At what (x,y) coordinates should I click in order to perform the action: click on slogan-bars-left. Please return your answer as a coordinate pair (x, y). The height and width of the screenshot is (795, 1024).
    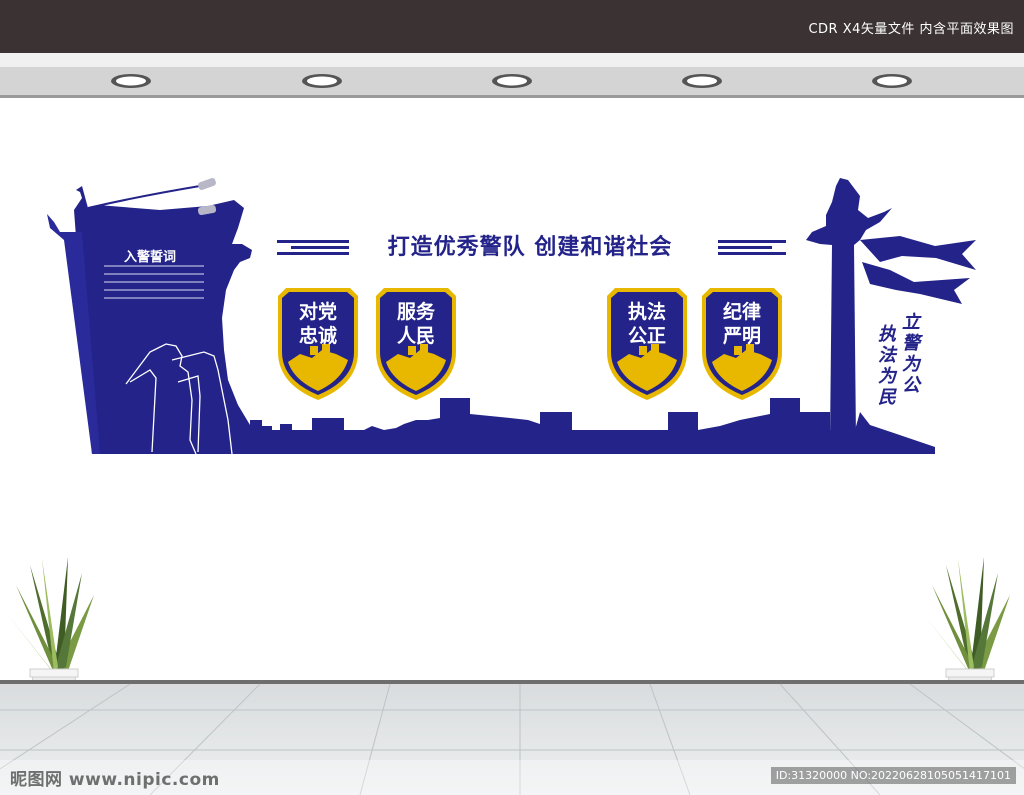
    Looking at the image, I should click on (313, 247).